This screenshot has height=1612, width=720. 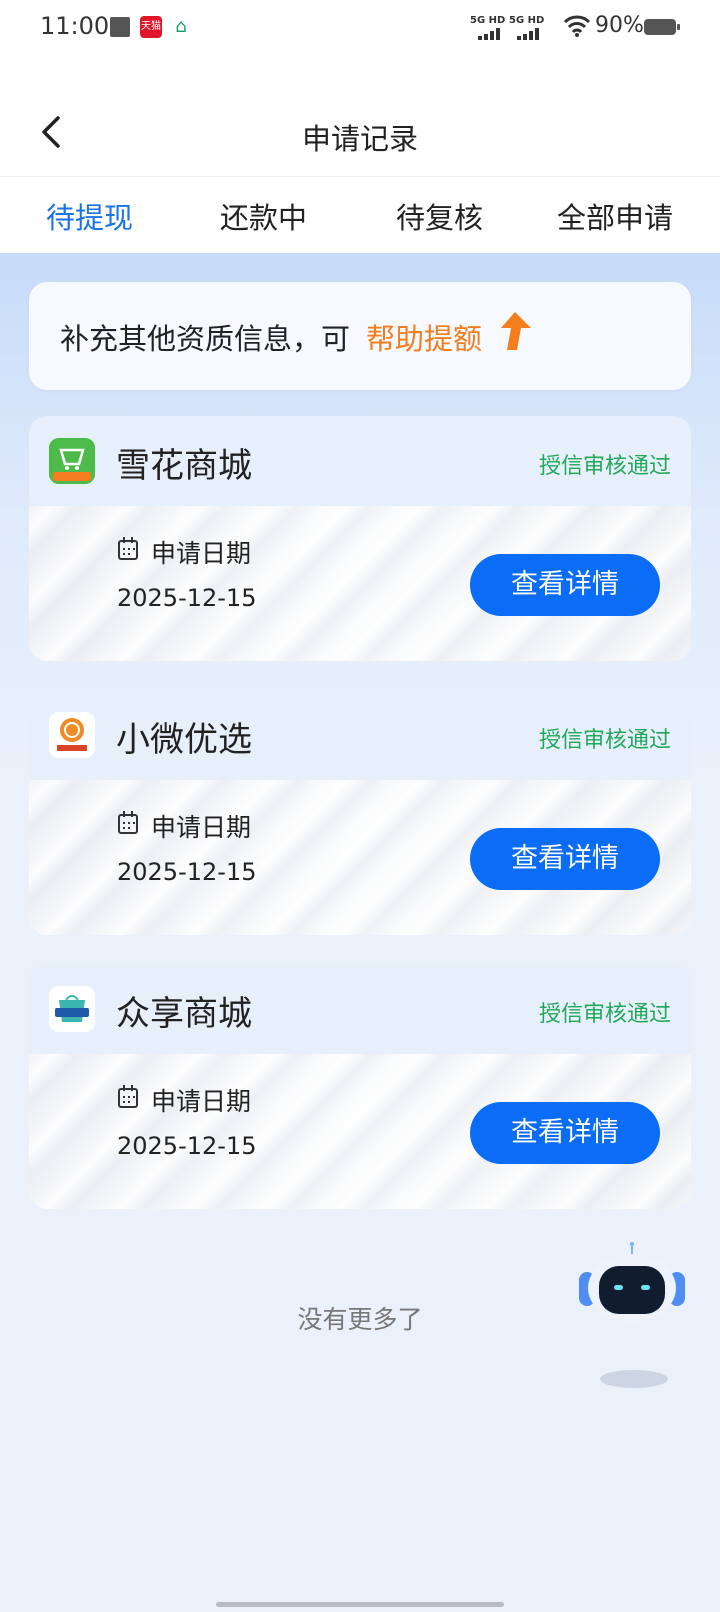 I want to click on tab-pending-withdrawal: 待提现, so click(x=89, y=216).